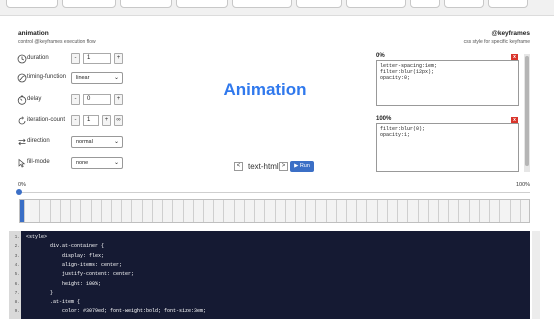 This screenshot has height=319, width=554. I want to click on delay-decrement-button: -, so click(75, 99).